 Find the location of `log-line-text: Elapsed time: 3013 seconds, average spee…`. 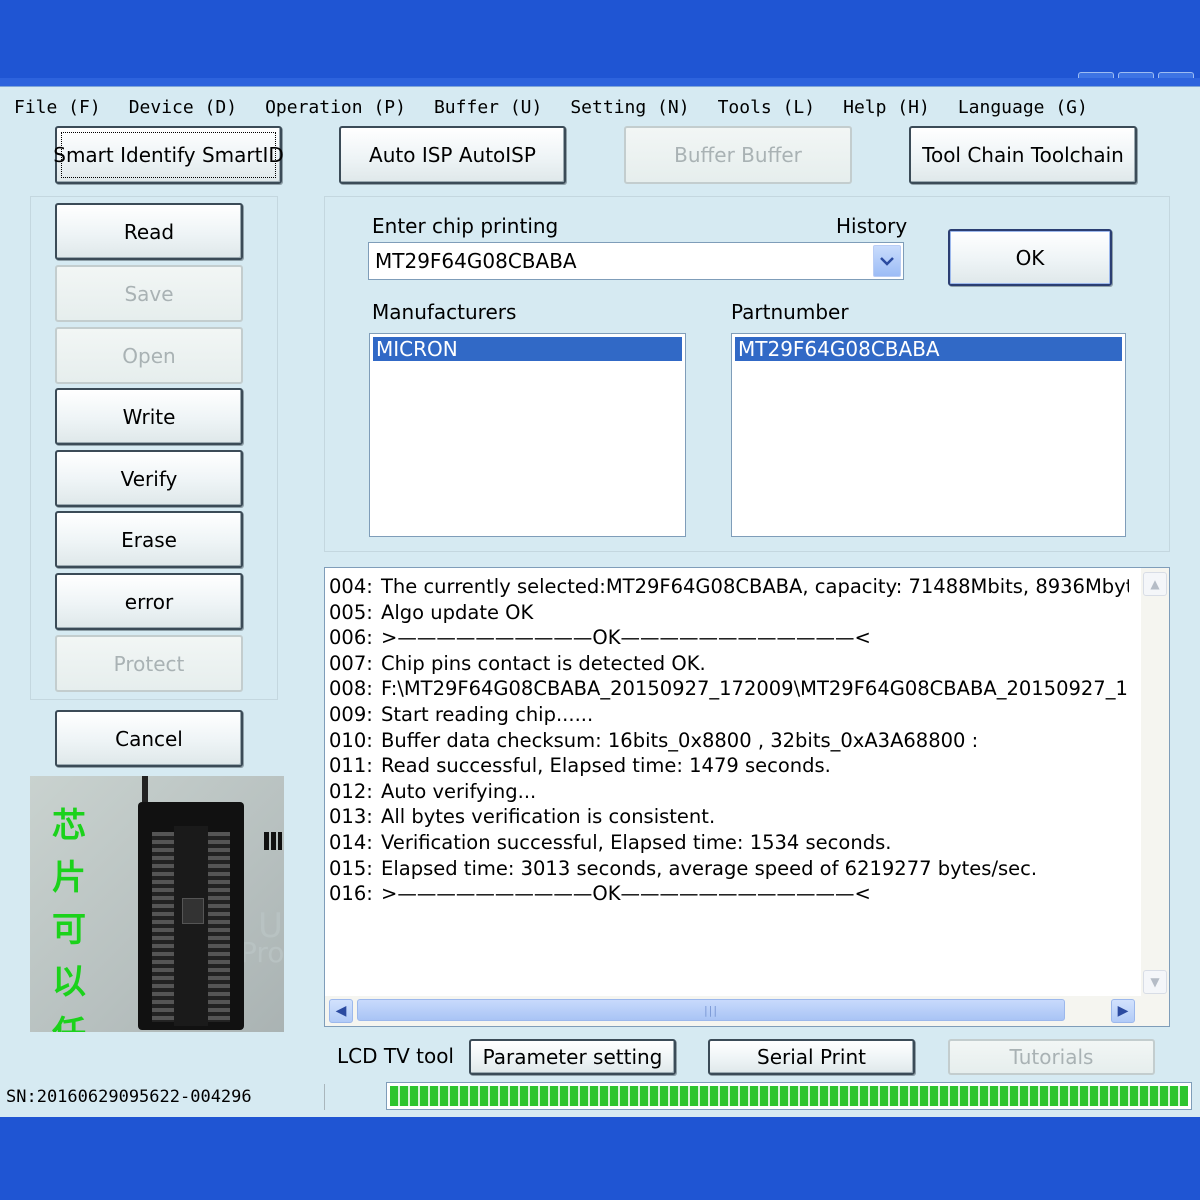

log-line-text: Elapsed time: 3013 seconds, average spee… is located at coordinates (709, 868).